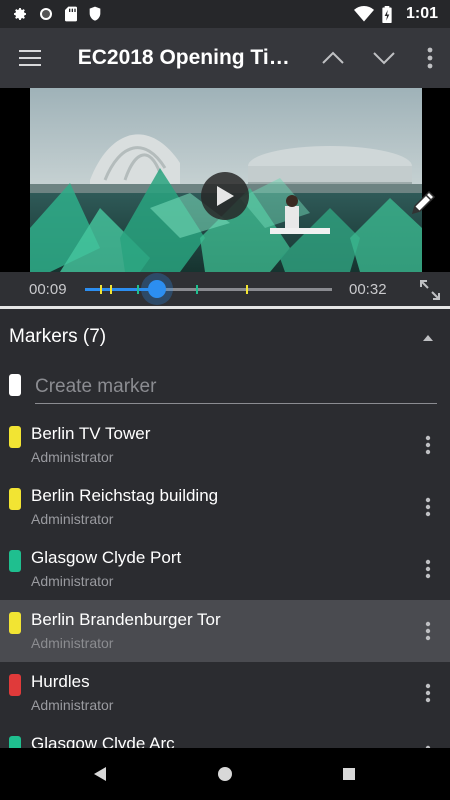  Describe the element at coordinates (100, 774) in the screenshot. I see `back-icon` at that location.